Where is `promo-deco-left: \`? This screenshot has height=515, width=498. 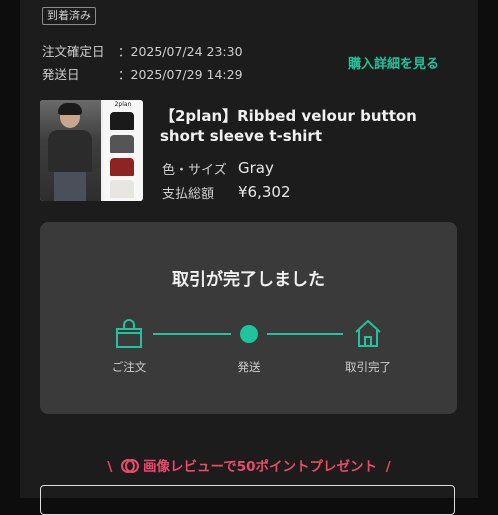 promo-deco-left: \ is located at coordinates (110, 467).